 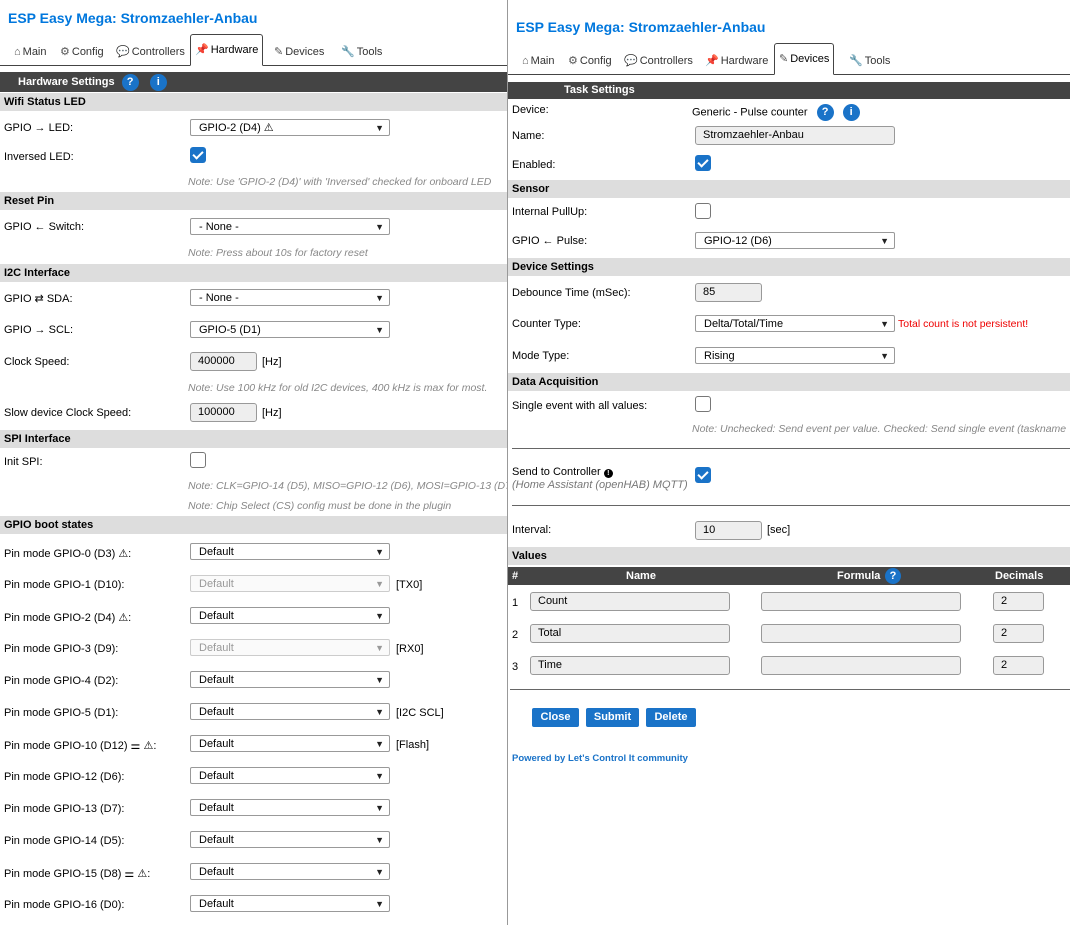 I want to click on mode-type-select: Rising ▼, so click(x=795, y=355).